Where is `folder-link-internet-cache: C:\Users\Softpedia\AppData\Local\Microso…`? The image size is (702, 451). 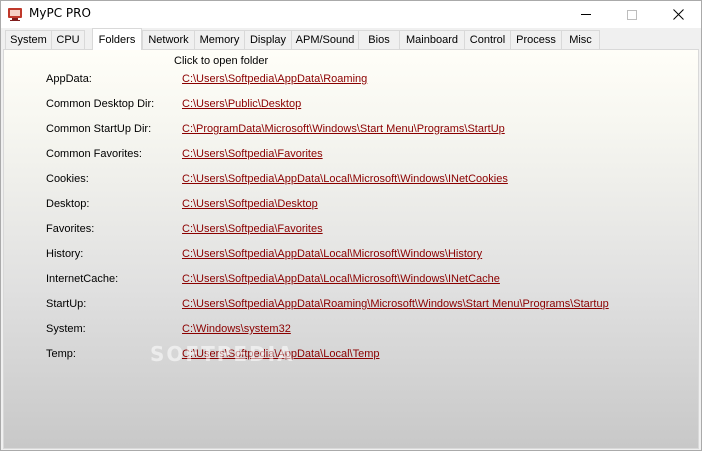 folder-link-internet-cache: C:\Users\Softpedia\AppData\Local\Microso… is located at coordinates (341, 279).